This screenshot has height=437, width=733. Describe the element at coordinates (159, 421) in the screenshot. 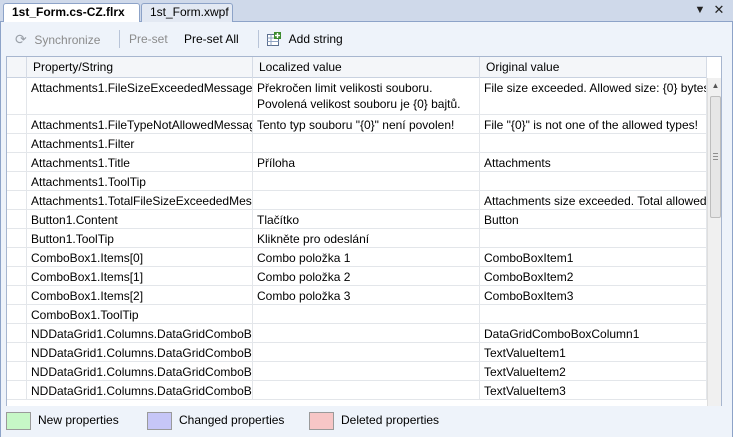

I see `legend-changed-swatch` at that location.